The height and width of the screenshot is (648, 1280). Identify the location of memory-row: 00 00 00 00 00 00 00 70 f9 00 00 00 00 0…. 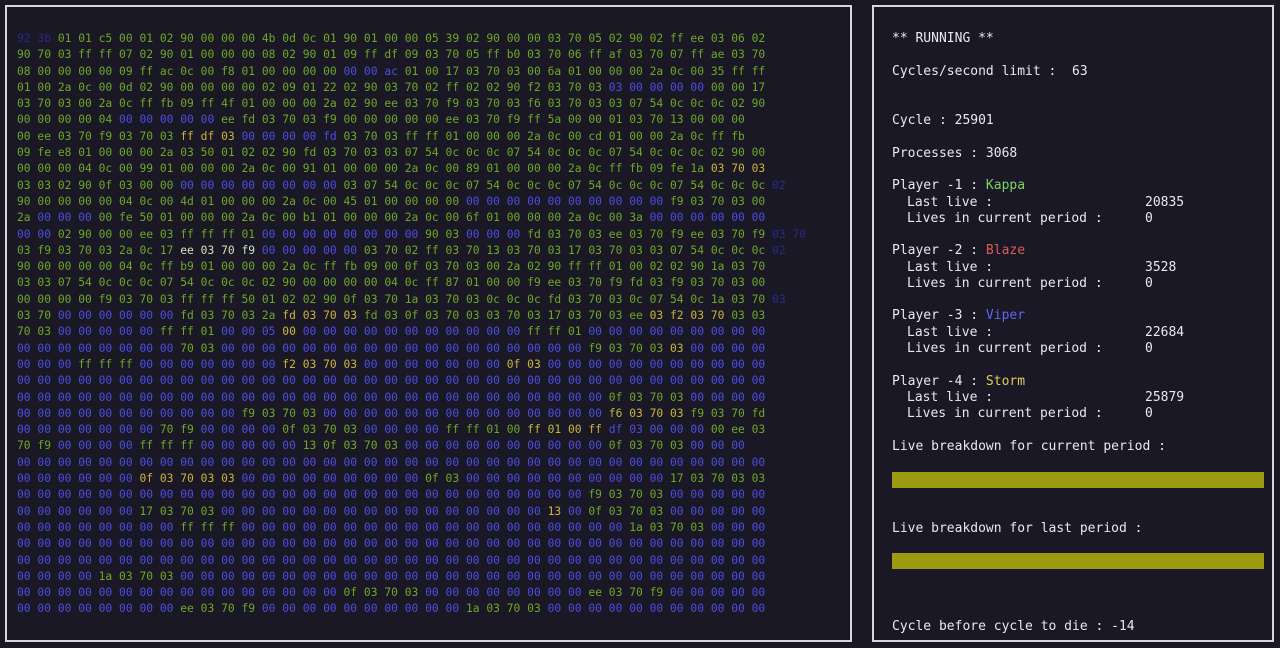
(391, 430).